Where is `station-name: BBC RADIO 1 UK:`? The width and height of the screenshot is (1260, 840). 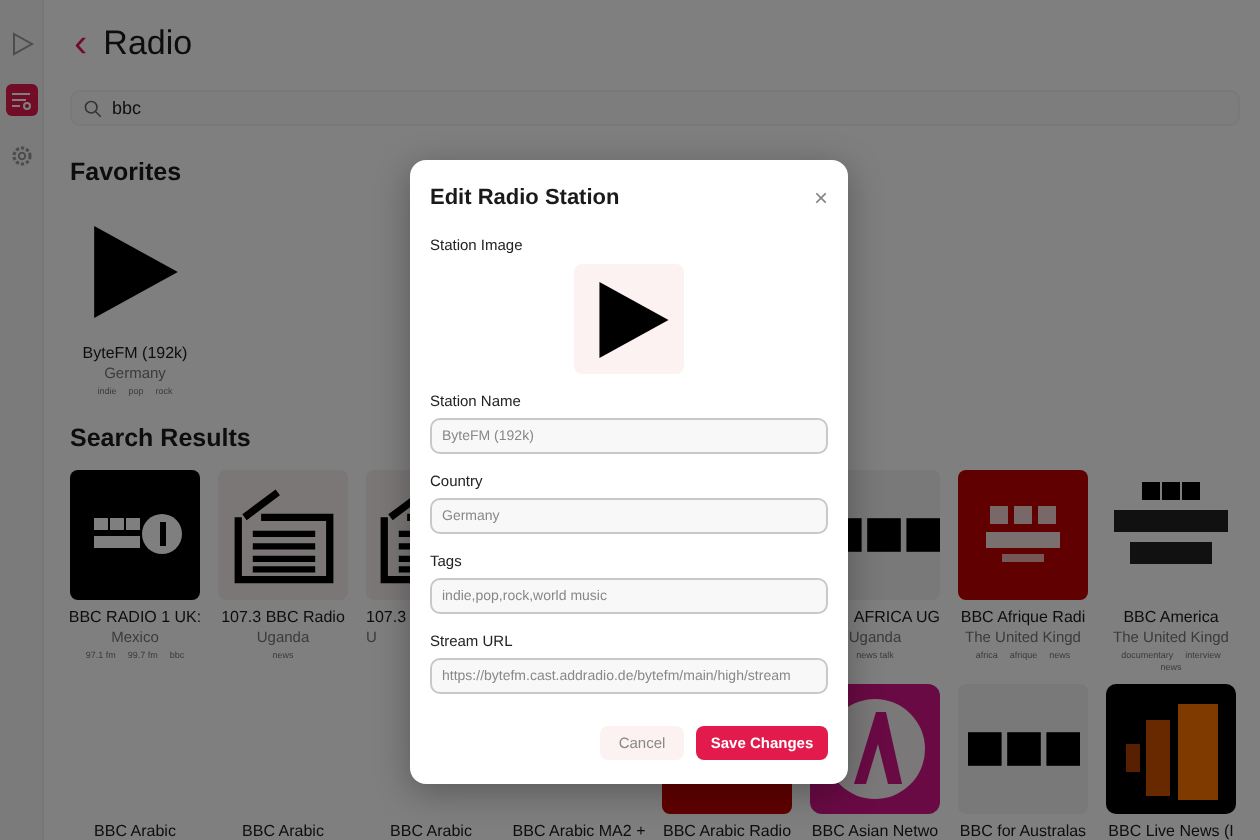
station-name: BBC RADIO 1 UK: is located at coordinates (135, 617).